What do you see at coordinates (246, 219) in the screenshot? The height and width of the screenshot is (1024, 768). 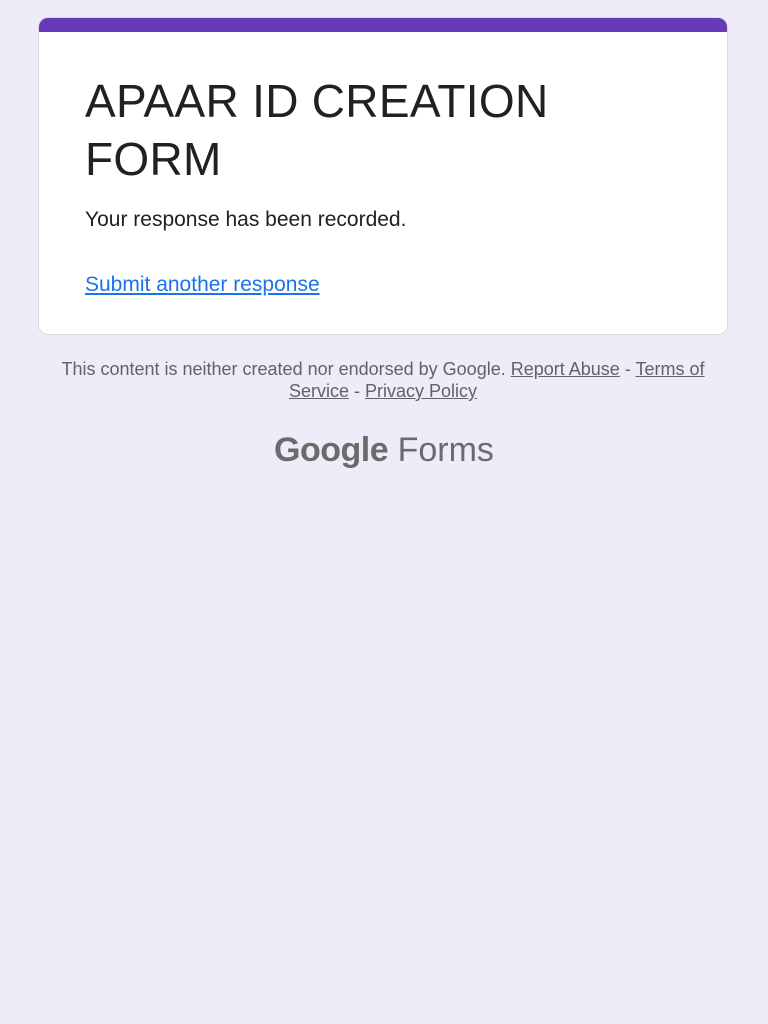 I see `confirmation-message: Your response has been recorded.` at bounding box center [246, 219].